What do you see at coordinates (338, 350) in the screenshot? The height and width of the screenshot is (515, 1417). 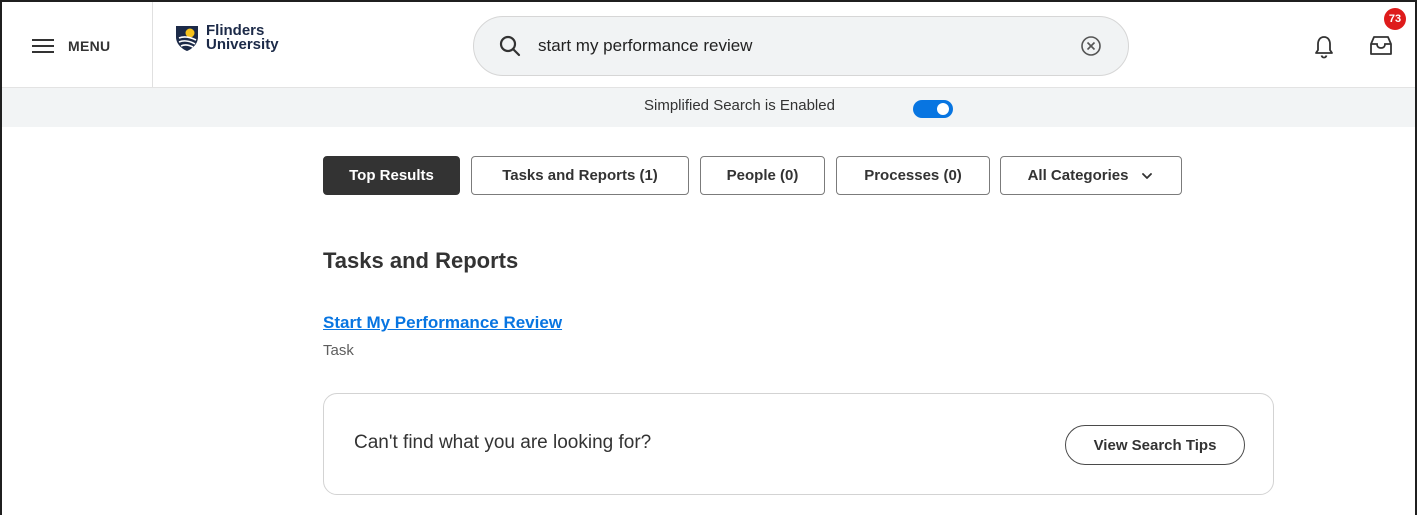 I see `result-type: Task` at bounding box center [338, 350].